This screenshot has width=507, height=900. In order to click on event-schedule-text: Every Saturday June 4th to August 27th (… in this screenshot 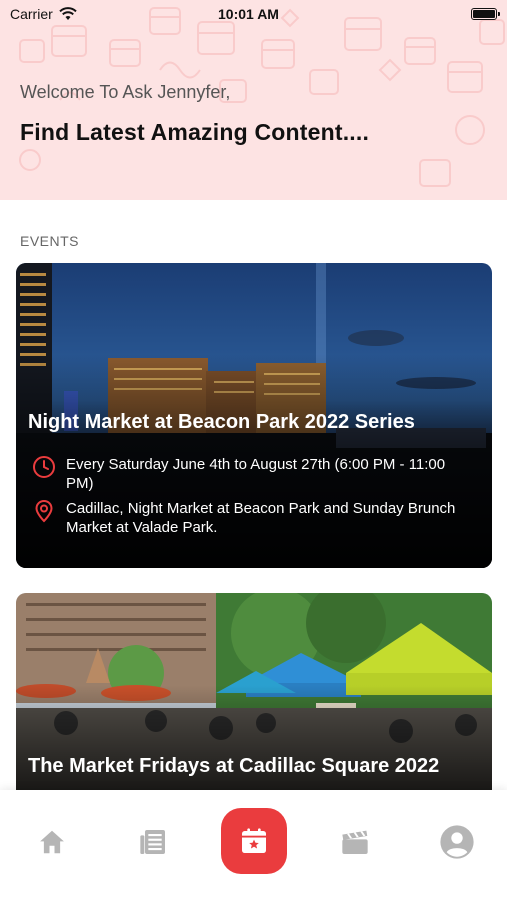, I will do `click(256, 474)`.